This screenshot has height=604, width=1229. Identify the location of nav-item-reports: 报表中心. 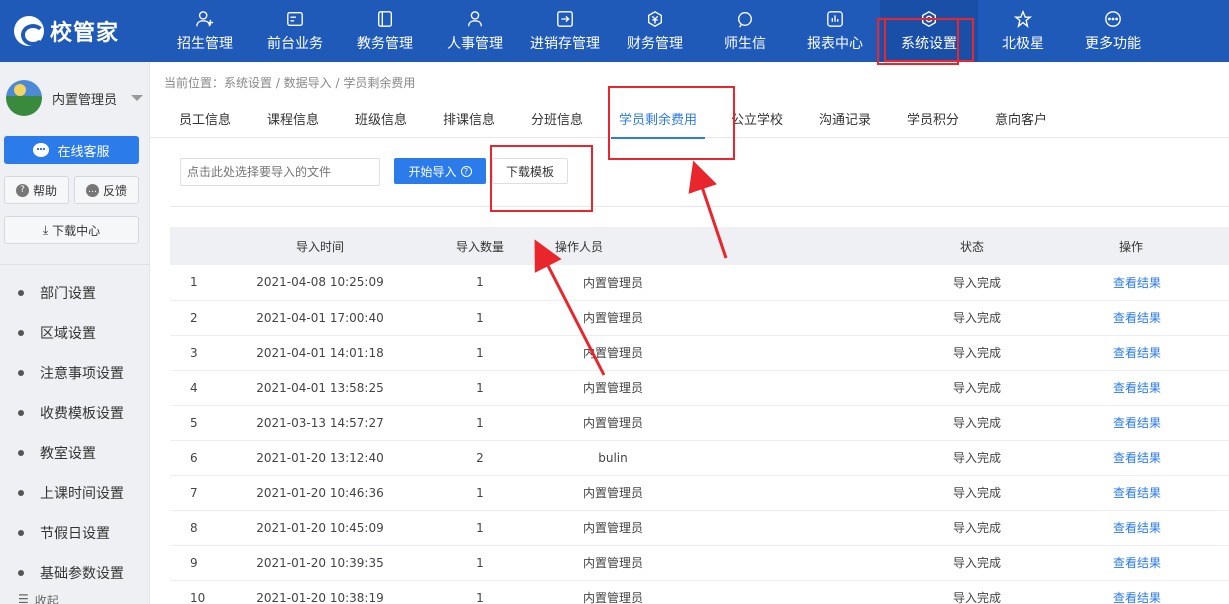
(835, 31).